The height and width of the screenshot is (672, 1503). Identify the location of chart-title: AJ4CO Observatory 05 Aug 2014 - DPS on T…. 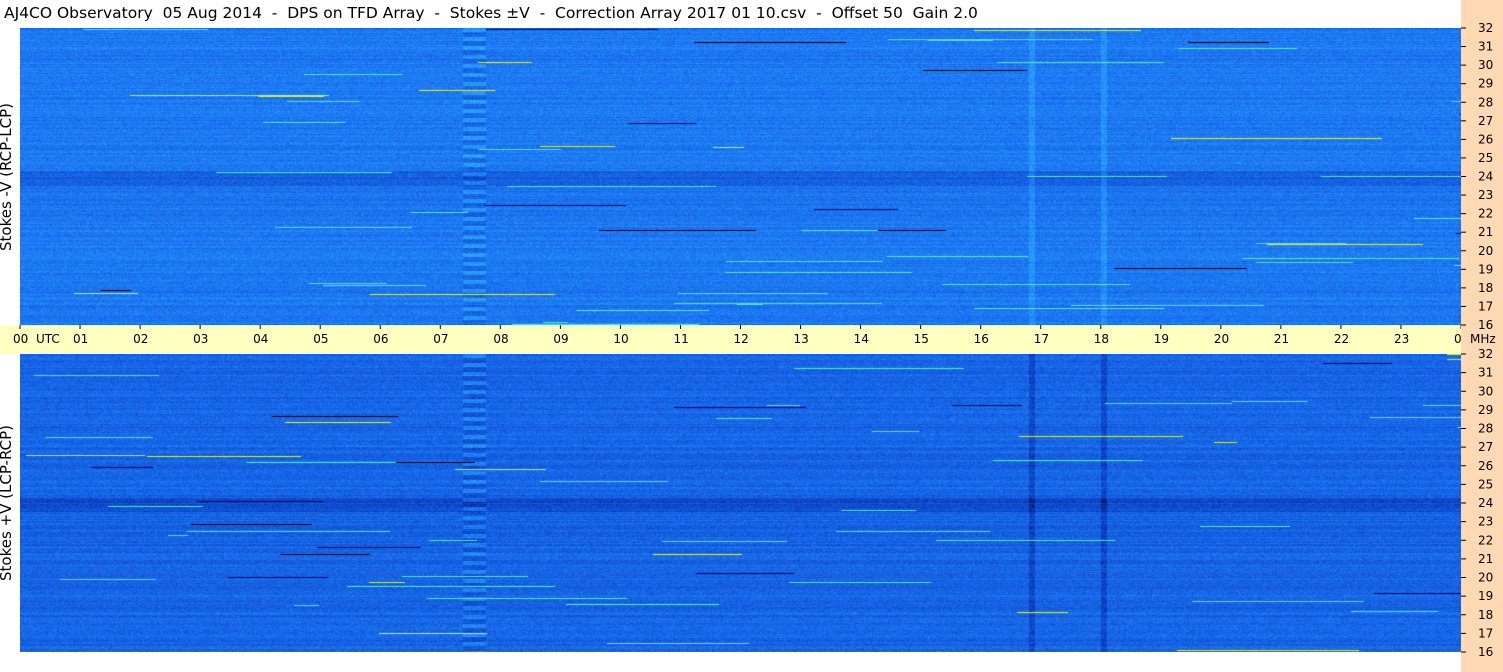
(730, 14).